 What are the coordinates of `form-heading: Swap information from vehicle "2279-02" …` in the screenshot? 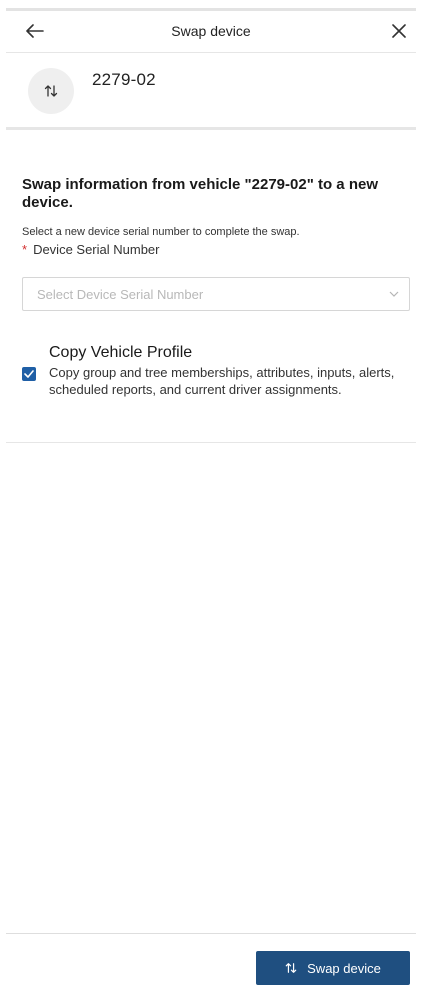 It's located at (200, 193).